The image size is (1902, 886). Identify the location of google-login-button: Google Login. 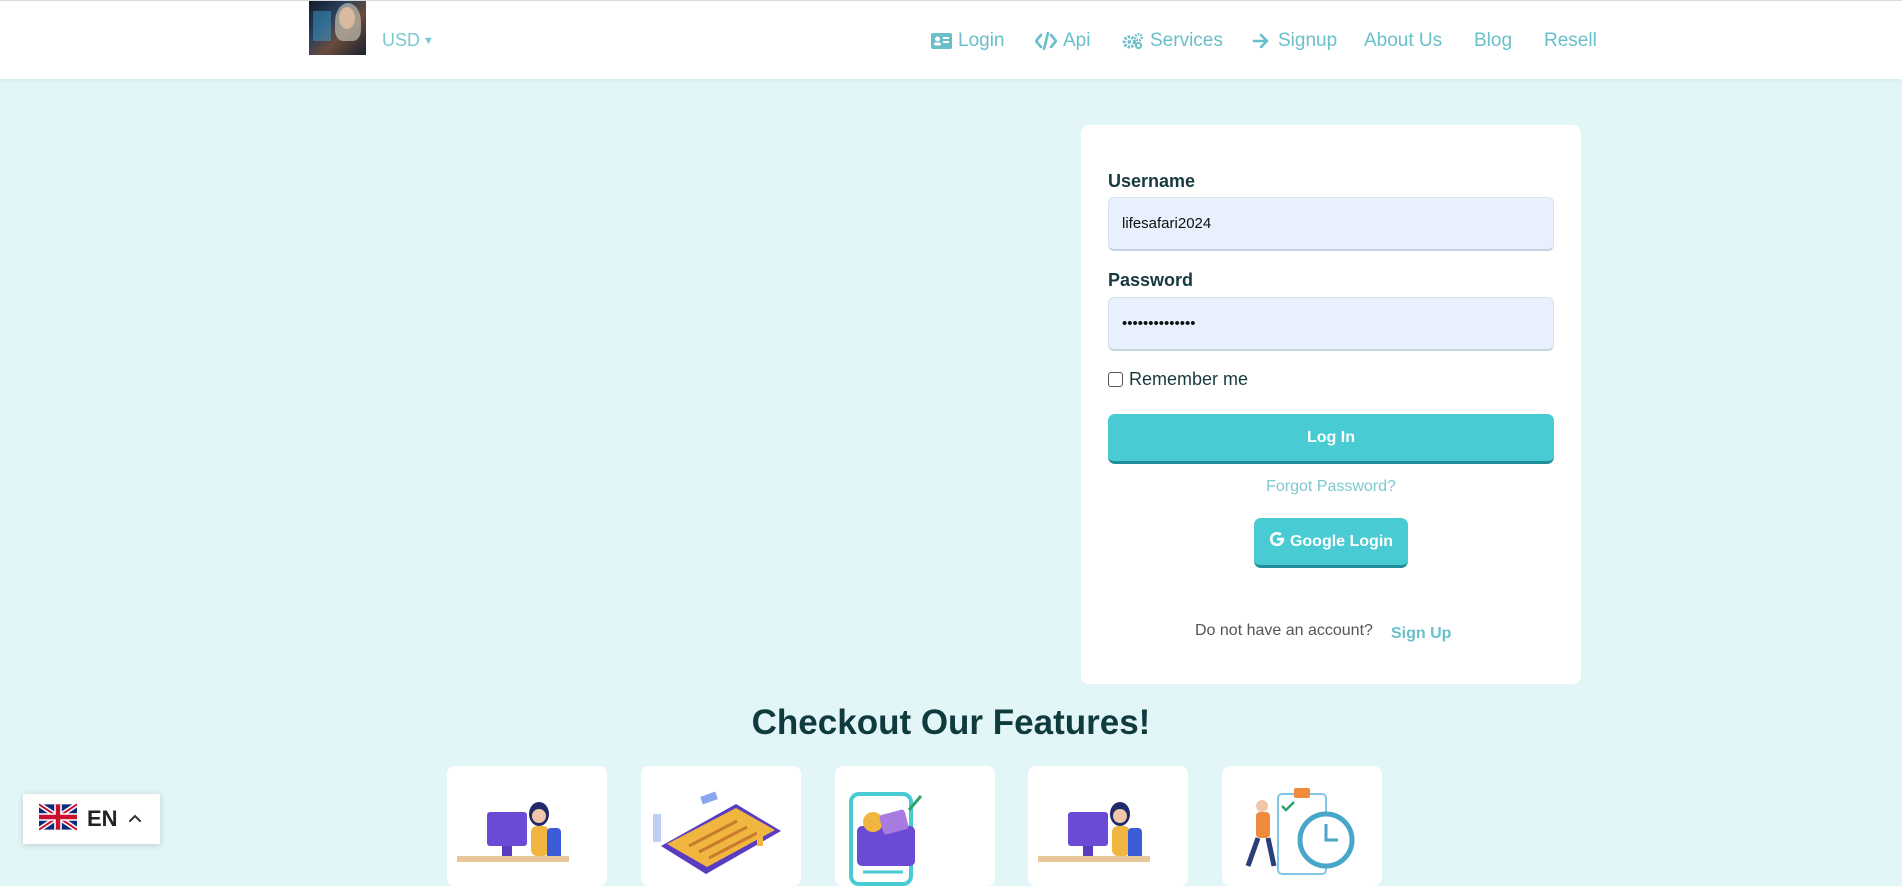
(1331, 543).